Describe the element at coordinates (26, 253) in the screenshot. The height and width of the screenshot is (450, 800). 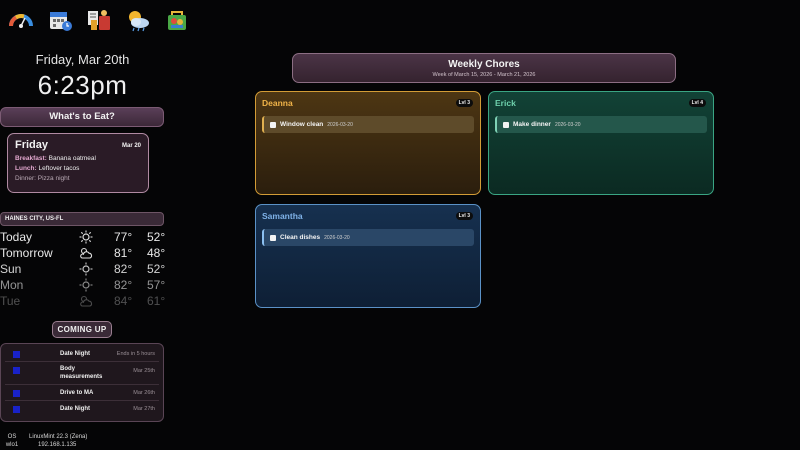
I see `forecast-day: Tomorrow` at that location.